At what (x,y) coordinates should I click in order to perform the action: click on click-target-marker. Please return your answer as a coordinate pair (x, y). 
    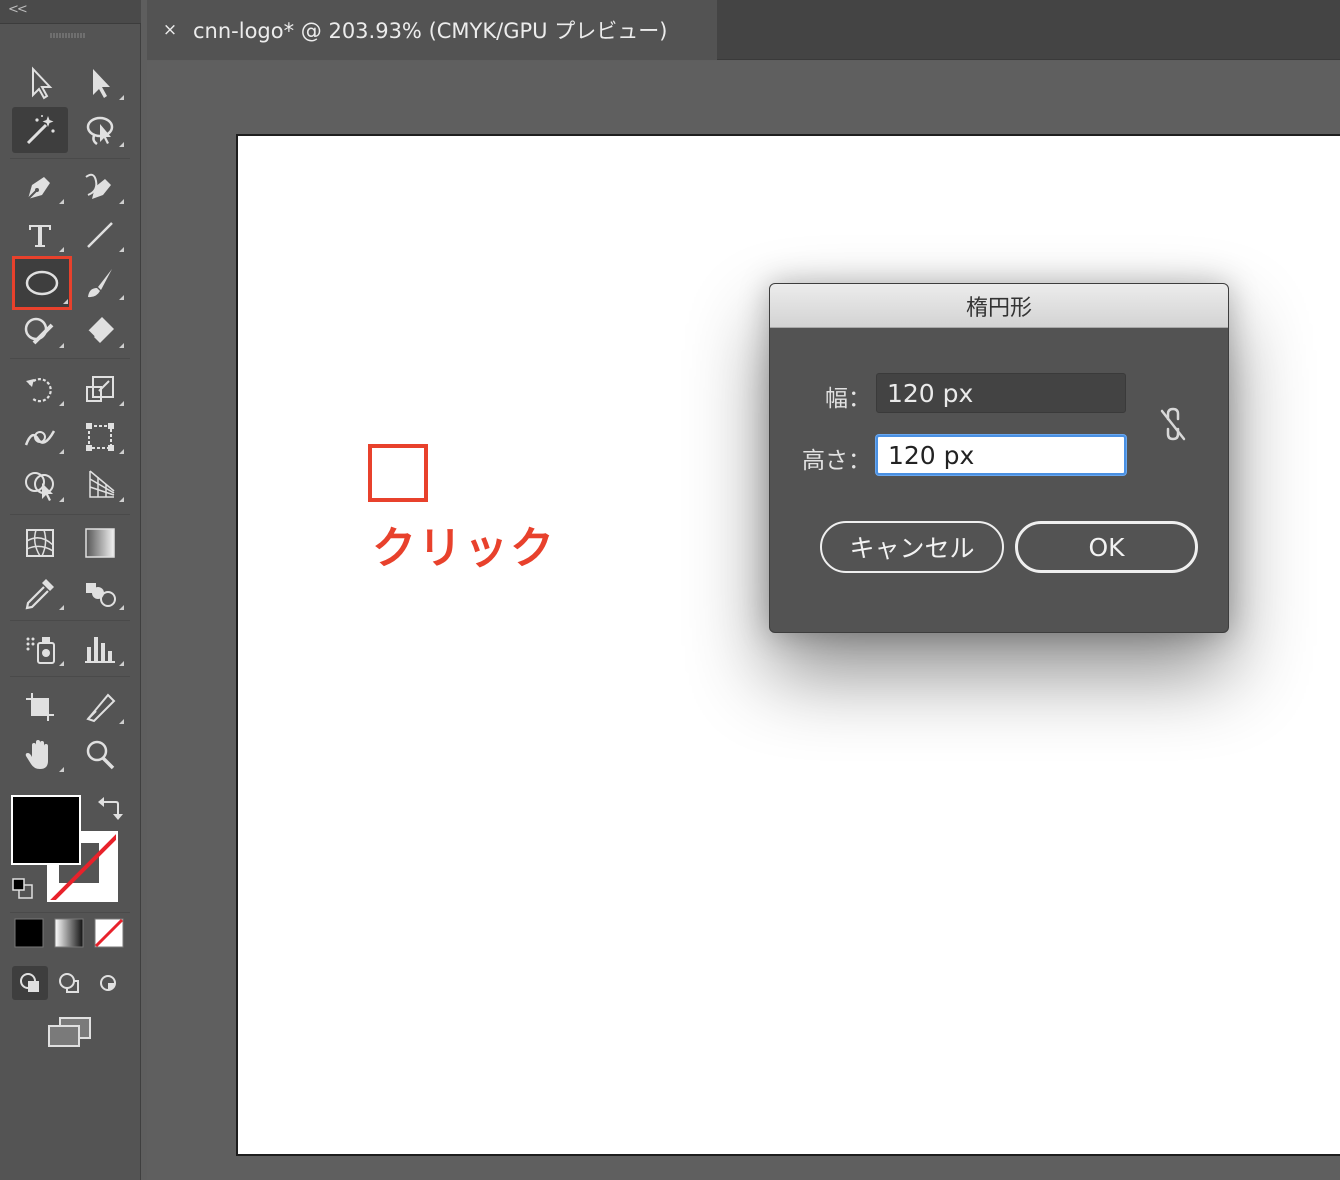
    Looking at the image, I should click on (398, 473).